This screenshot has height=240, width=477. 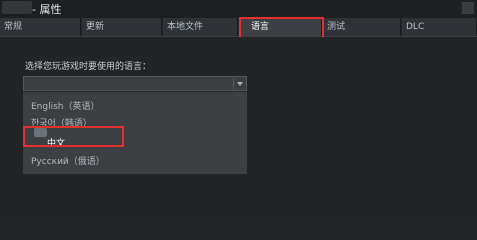 I want to click on close-icon, so click(x=468, y=8).